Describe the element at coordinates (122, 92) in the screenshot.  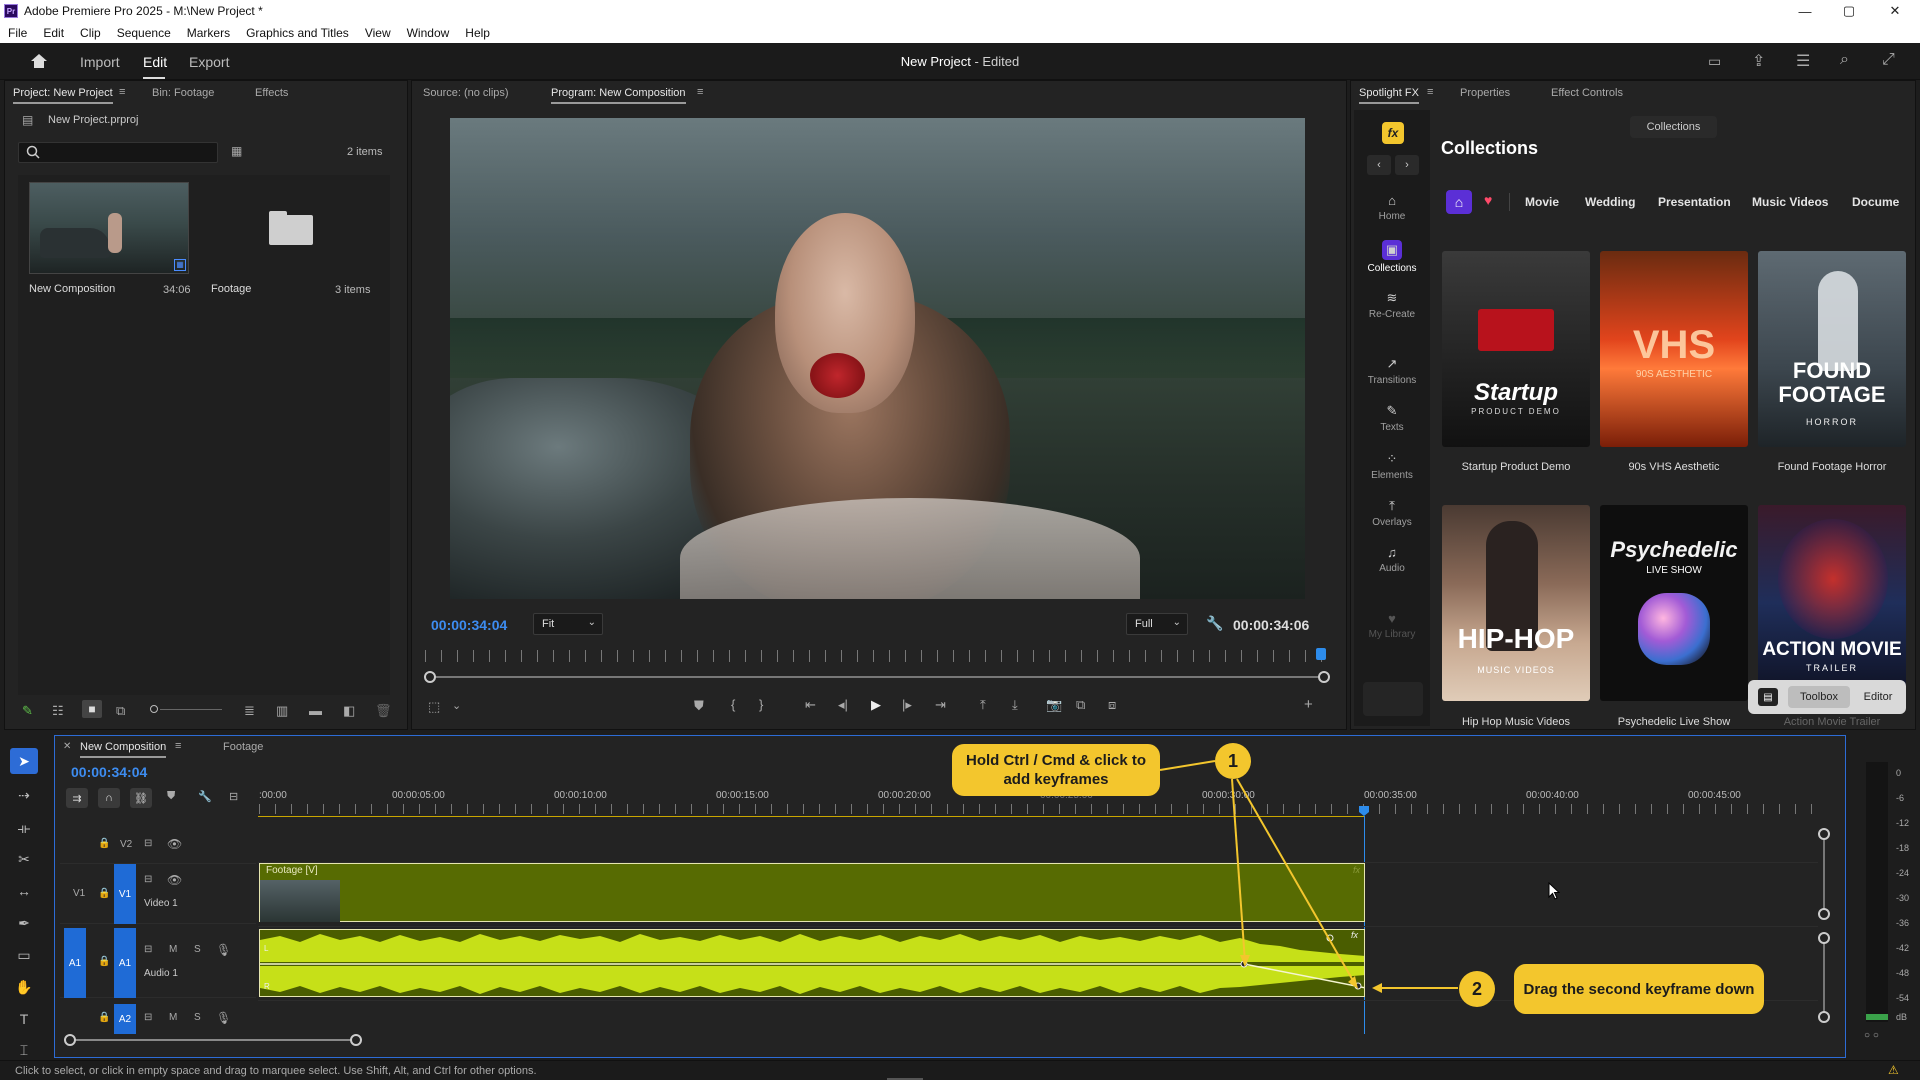
I see `project-menu-icon: ≡` at that location.